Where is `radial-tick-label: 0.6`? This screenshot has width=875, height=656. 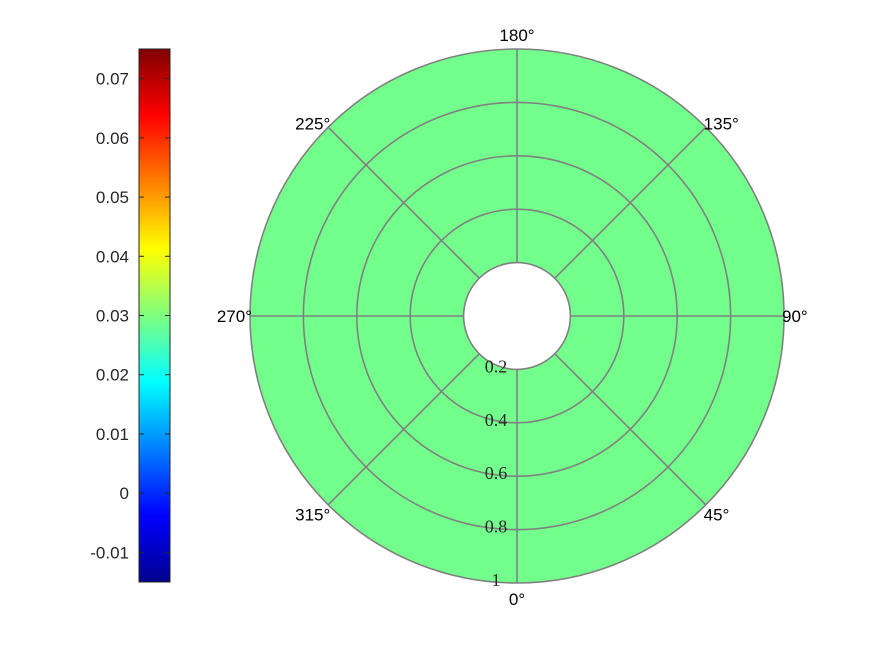 radial-tick-label: 0.6 is located at coordinates (496, 473).